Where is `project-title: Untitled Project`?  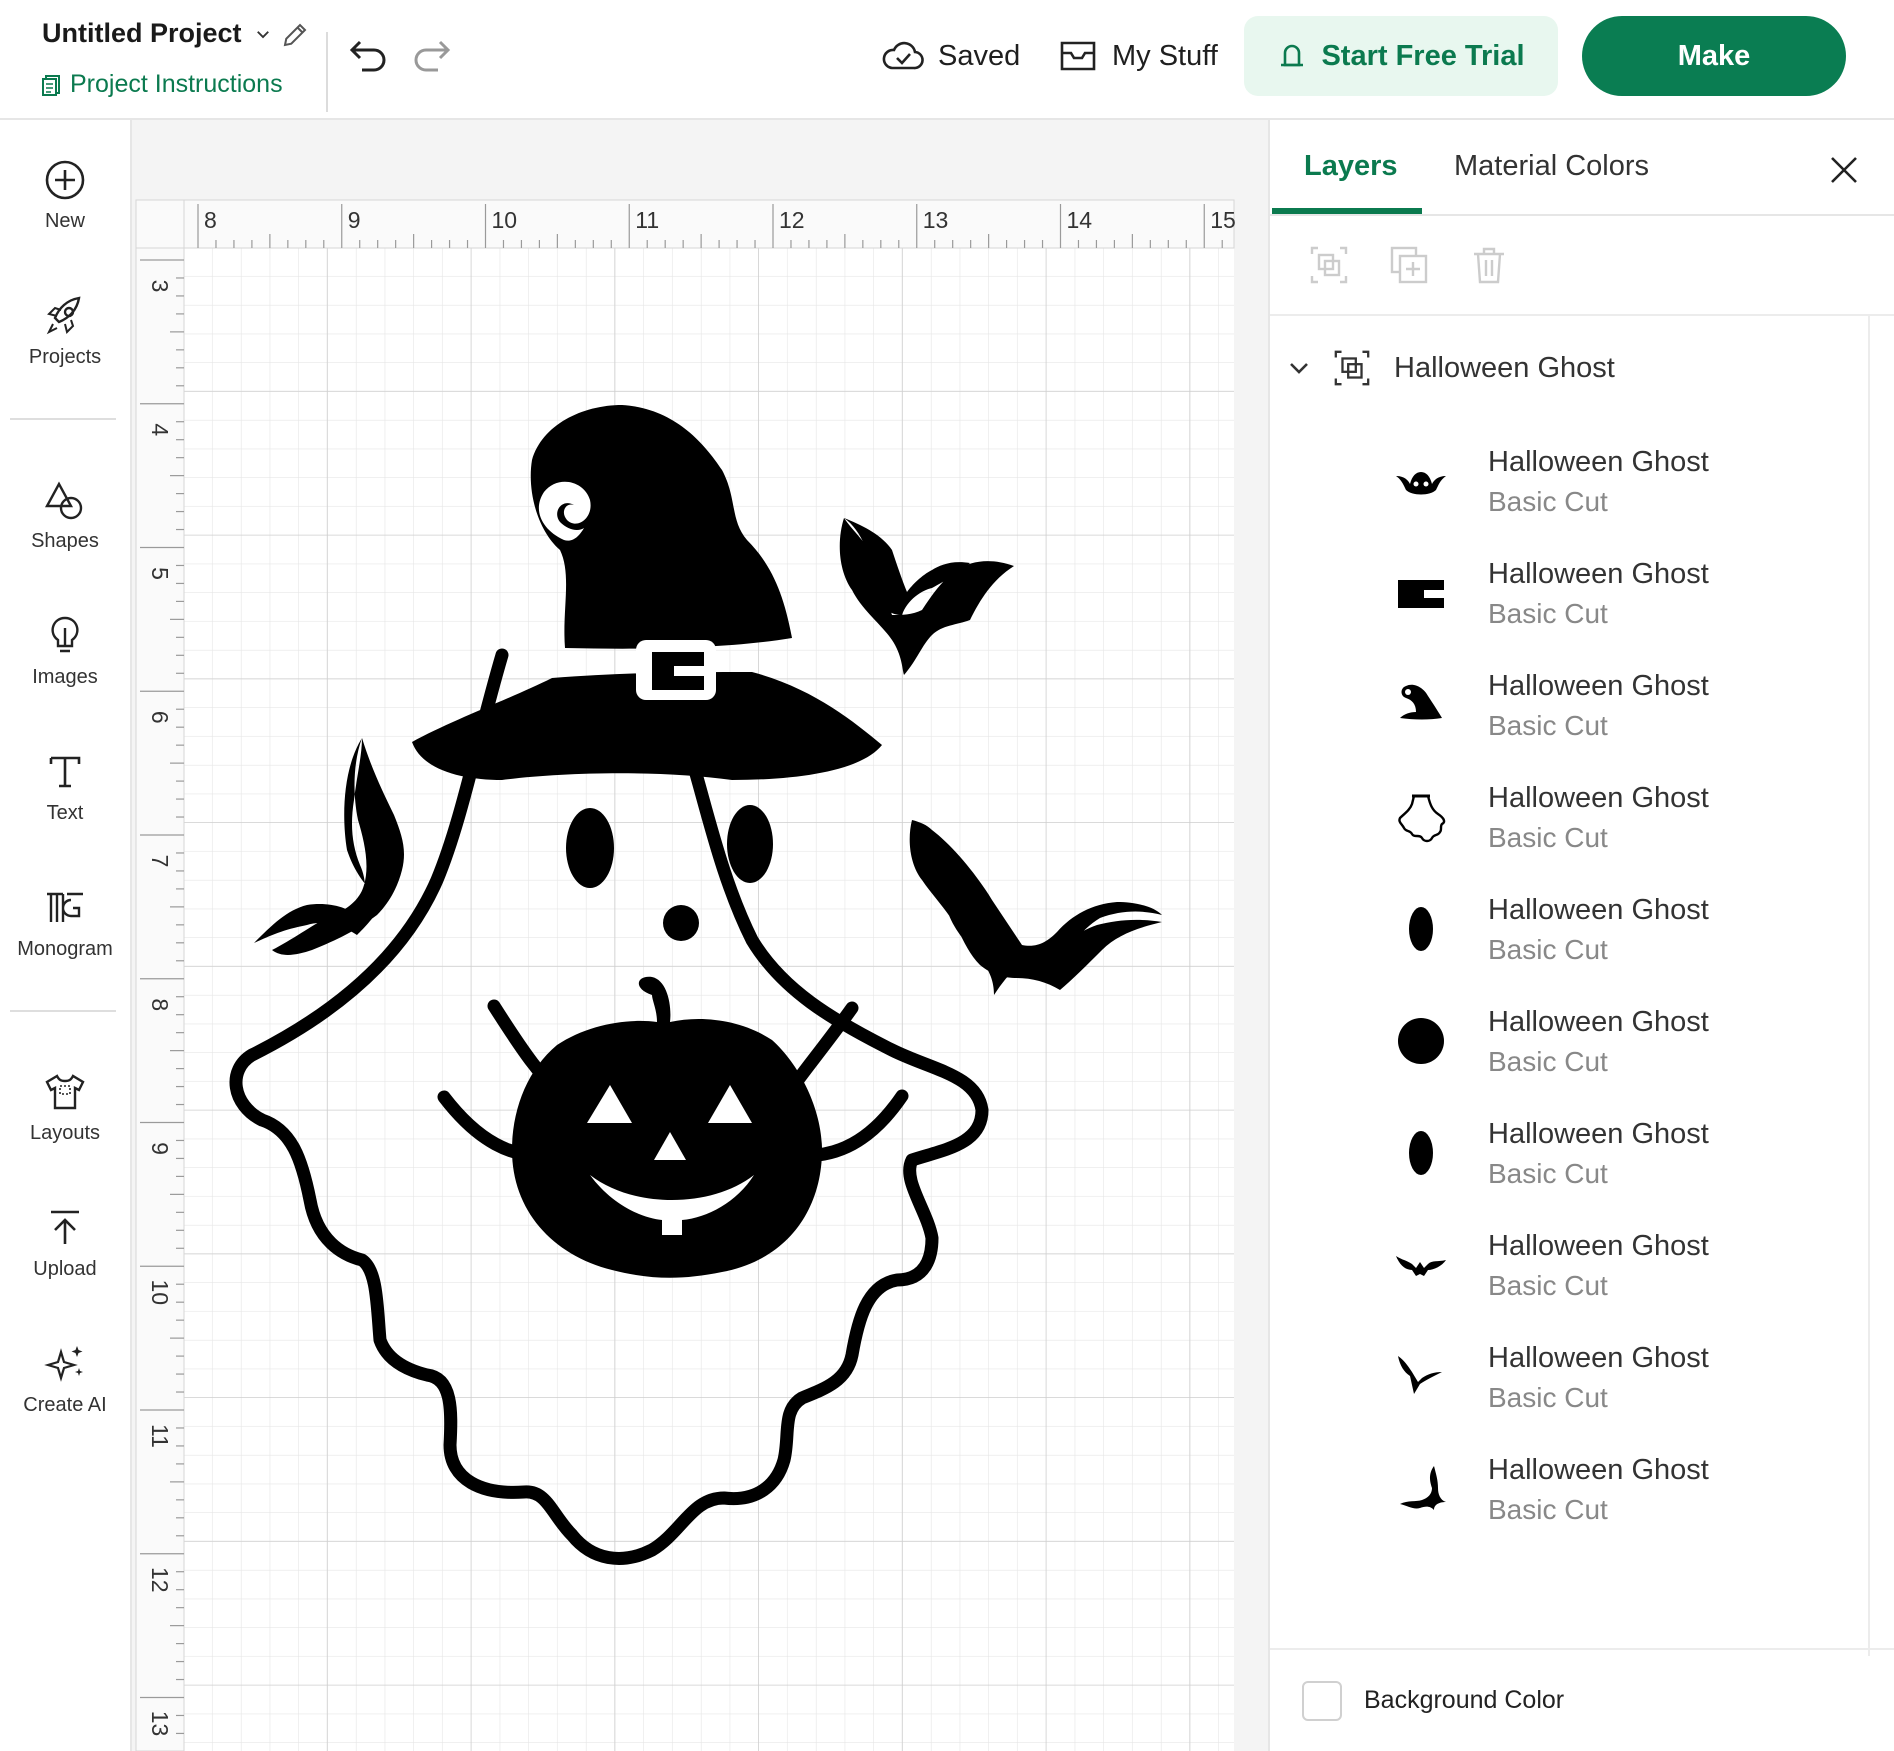 project-title: Untitled Project is located at coordinates (142, 33).